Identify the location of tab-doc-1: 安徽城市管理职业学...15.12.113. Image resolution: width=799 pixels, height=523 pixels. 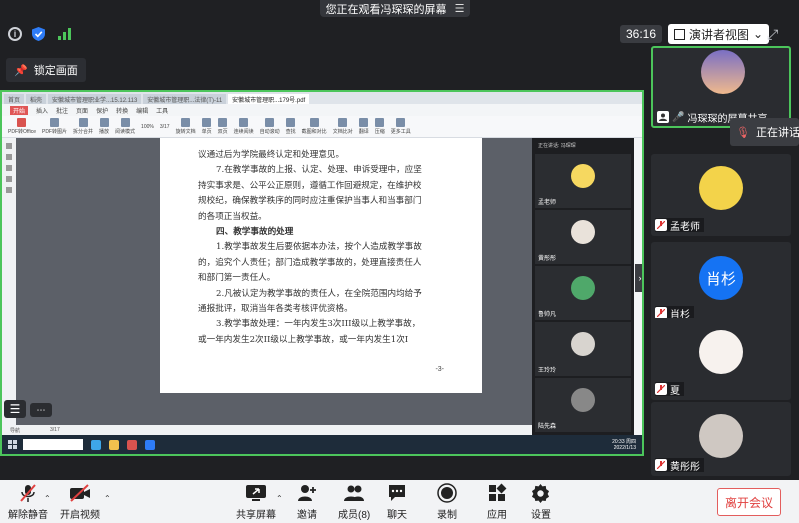
(95, 99).